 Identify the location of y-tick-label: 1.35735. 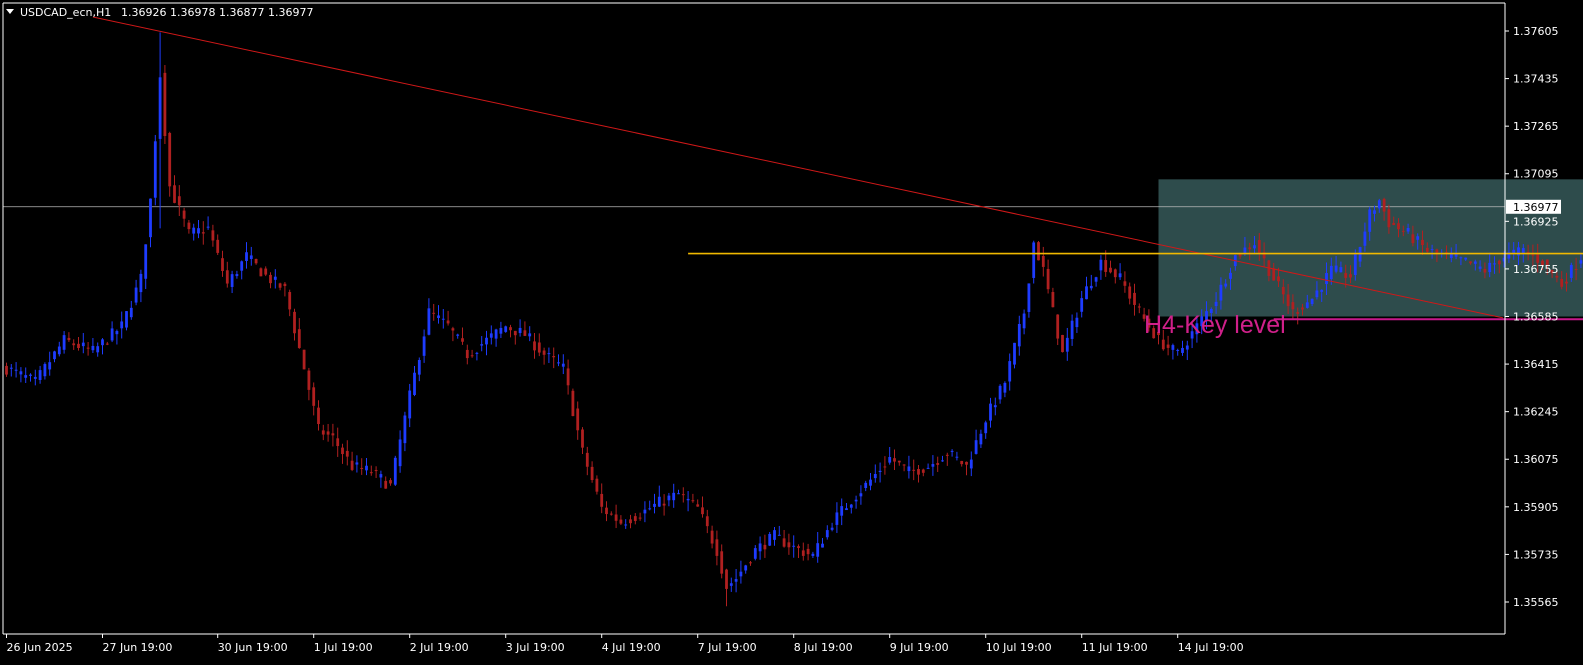
(1536, 554).